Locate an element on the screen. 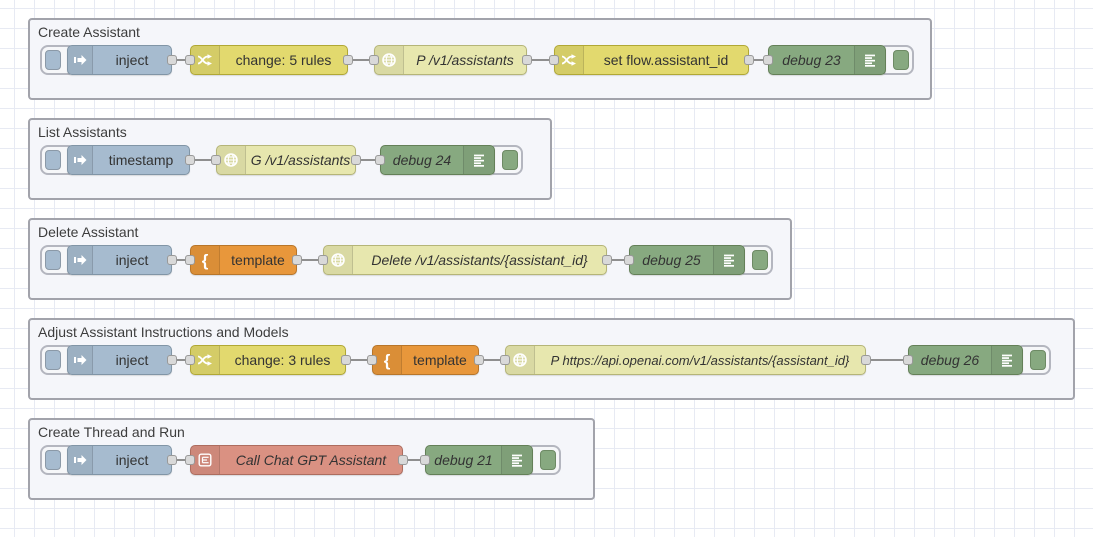 The image size is (1093, 537). node-label: G /v1/assistants is located at coordinates (300, 160).